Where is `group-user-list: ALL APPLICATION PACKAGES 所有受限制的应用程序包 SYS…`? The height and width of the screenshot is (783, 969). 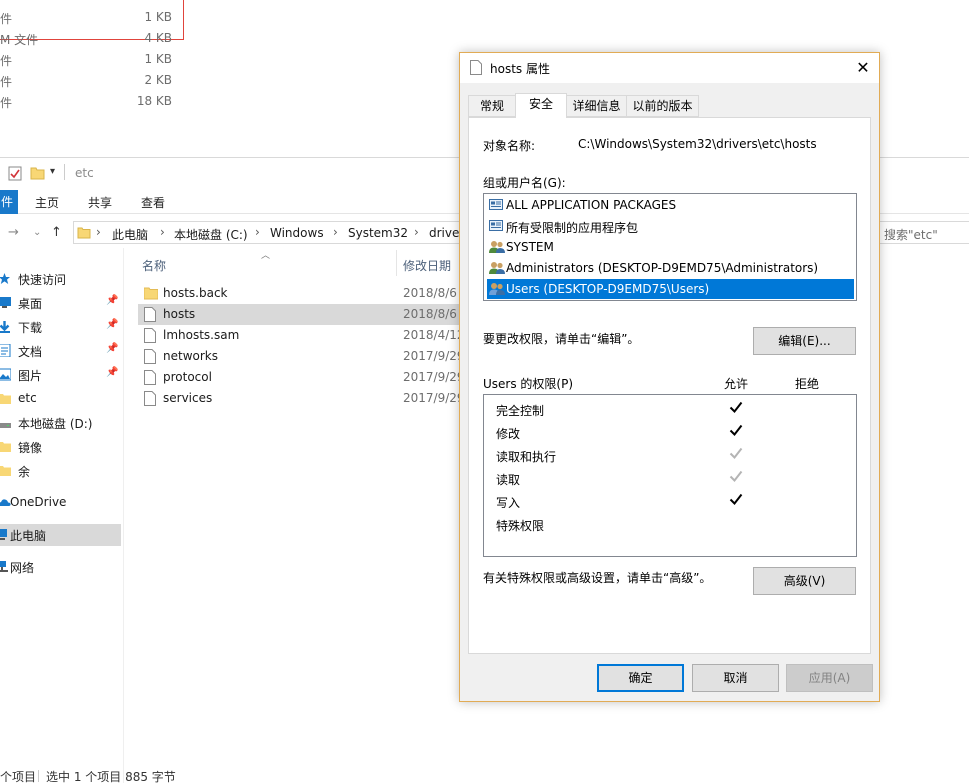
group-user-list: ALL APPLICATION PACKAGES 所有受限制的应用程序包 SYS… is located at coordinates (670, 247).